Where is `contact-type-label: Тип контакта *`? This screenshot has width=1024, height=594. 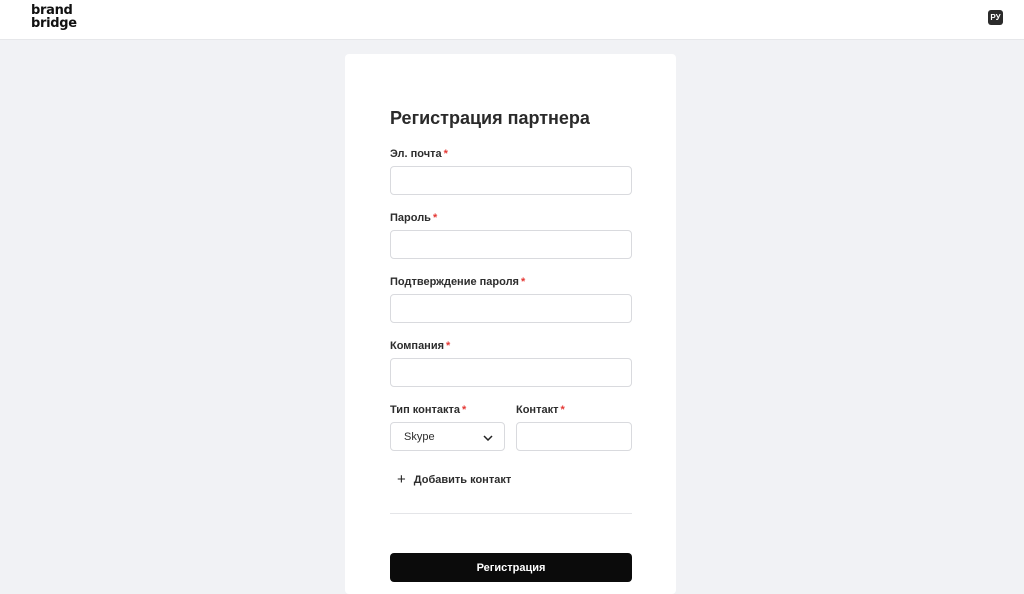
contact-type-label: Тип контакта * is located at coordinates (428, 410).